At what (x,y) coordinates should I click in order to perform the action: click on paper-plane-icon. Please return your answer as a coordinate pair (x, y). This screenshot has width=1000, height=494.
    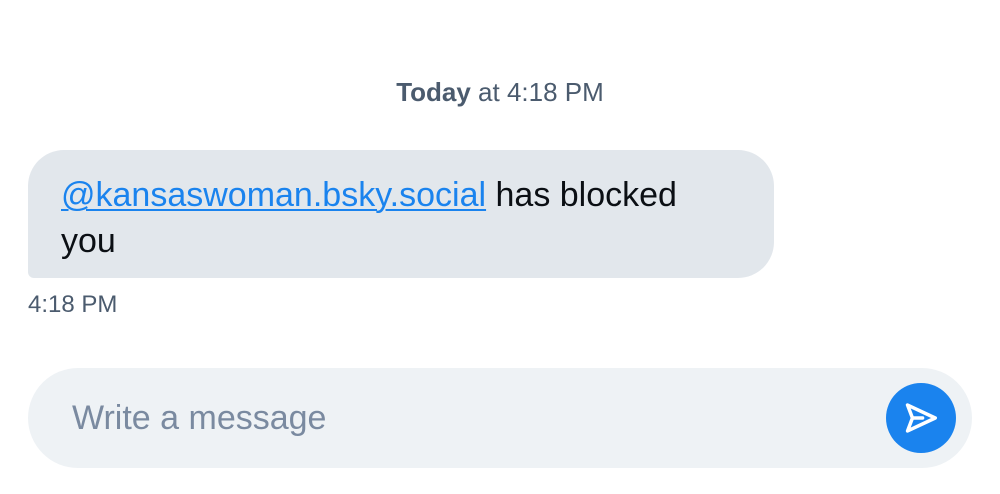
    Looking at the image, I should click on (921, 418).